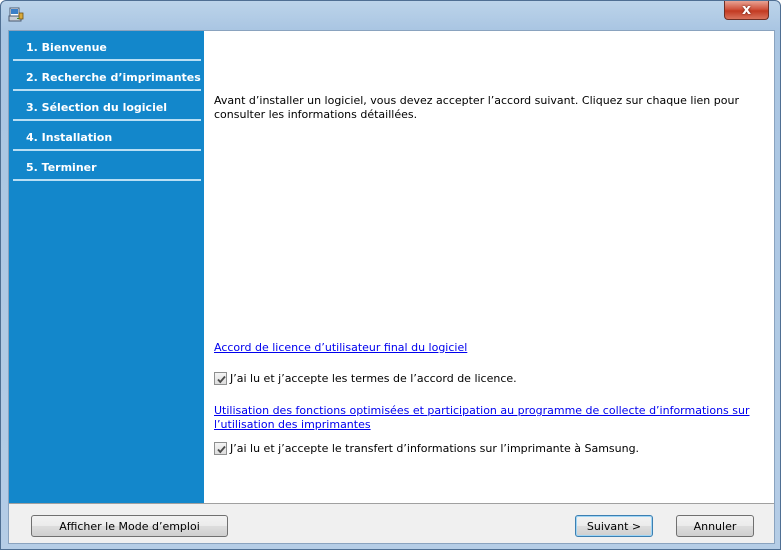 This screenshot has width=781, height=550. I want to click on installer-icon, so click(16, 15).